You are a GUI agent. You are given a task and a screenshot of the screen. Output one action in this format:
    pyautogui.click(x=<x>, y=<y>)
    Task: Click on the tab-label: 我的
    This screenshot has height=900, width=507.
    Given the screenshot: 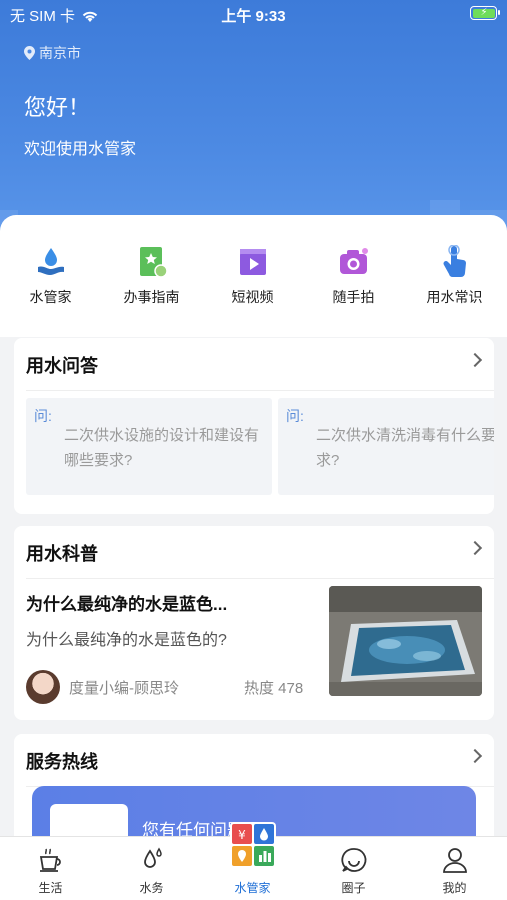 What is the action you would take?
    pyautogui.click(x=454, y=888)
    